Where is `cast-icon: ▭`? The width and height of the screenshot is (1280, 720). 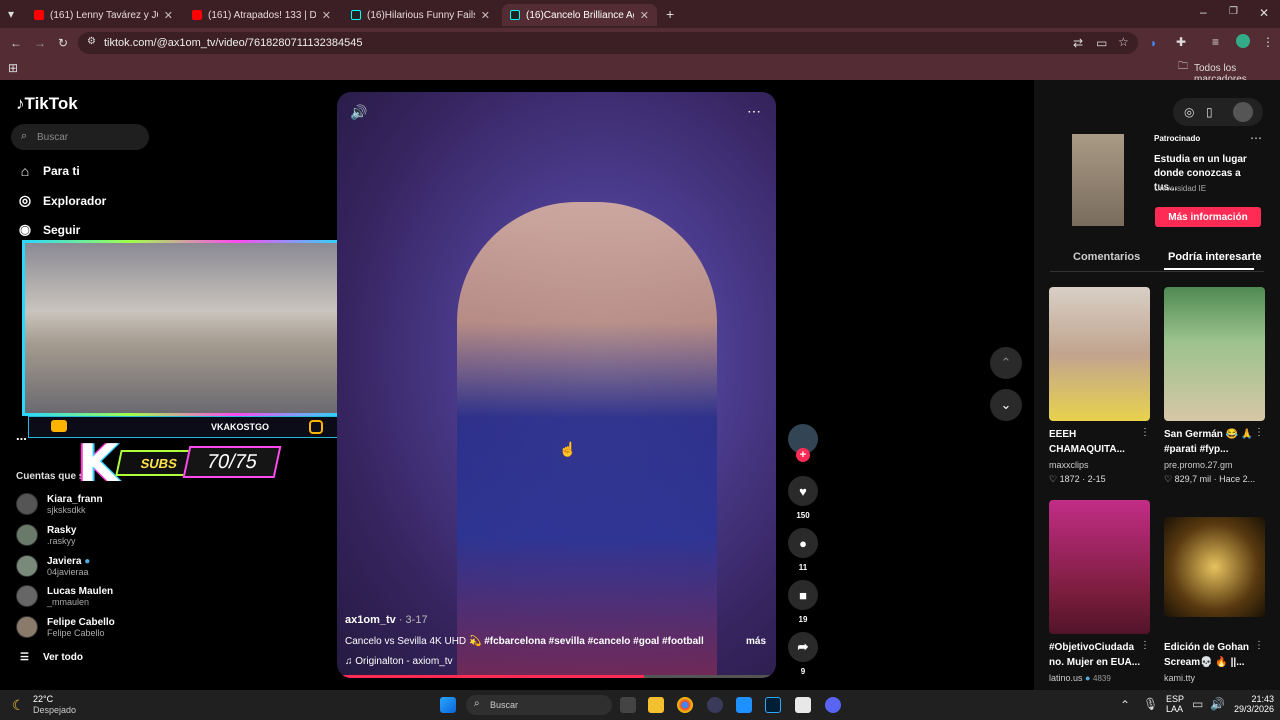 cast-icon: ▭ is located at coordinates (1101, 43).